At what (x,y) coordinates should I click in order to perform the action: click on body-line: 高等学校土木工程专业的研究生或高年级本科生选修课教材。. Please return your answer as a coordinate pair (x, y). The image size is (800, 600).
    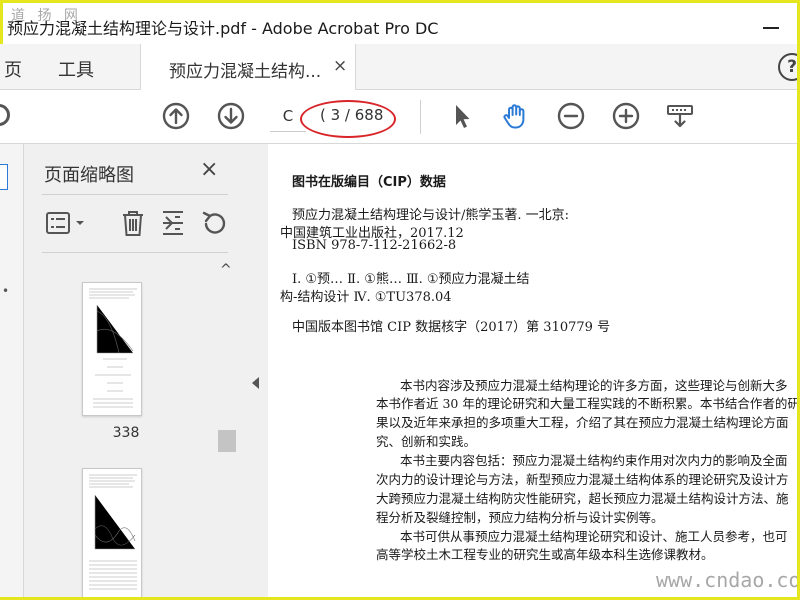
    Looking at the image, I should click on (545, 554).